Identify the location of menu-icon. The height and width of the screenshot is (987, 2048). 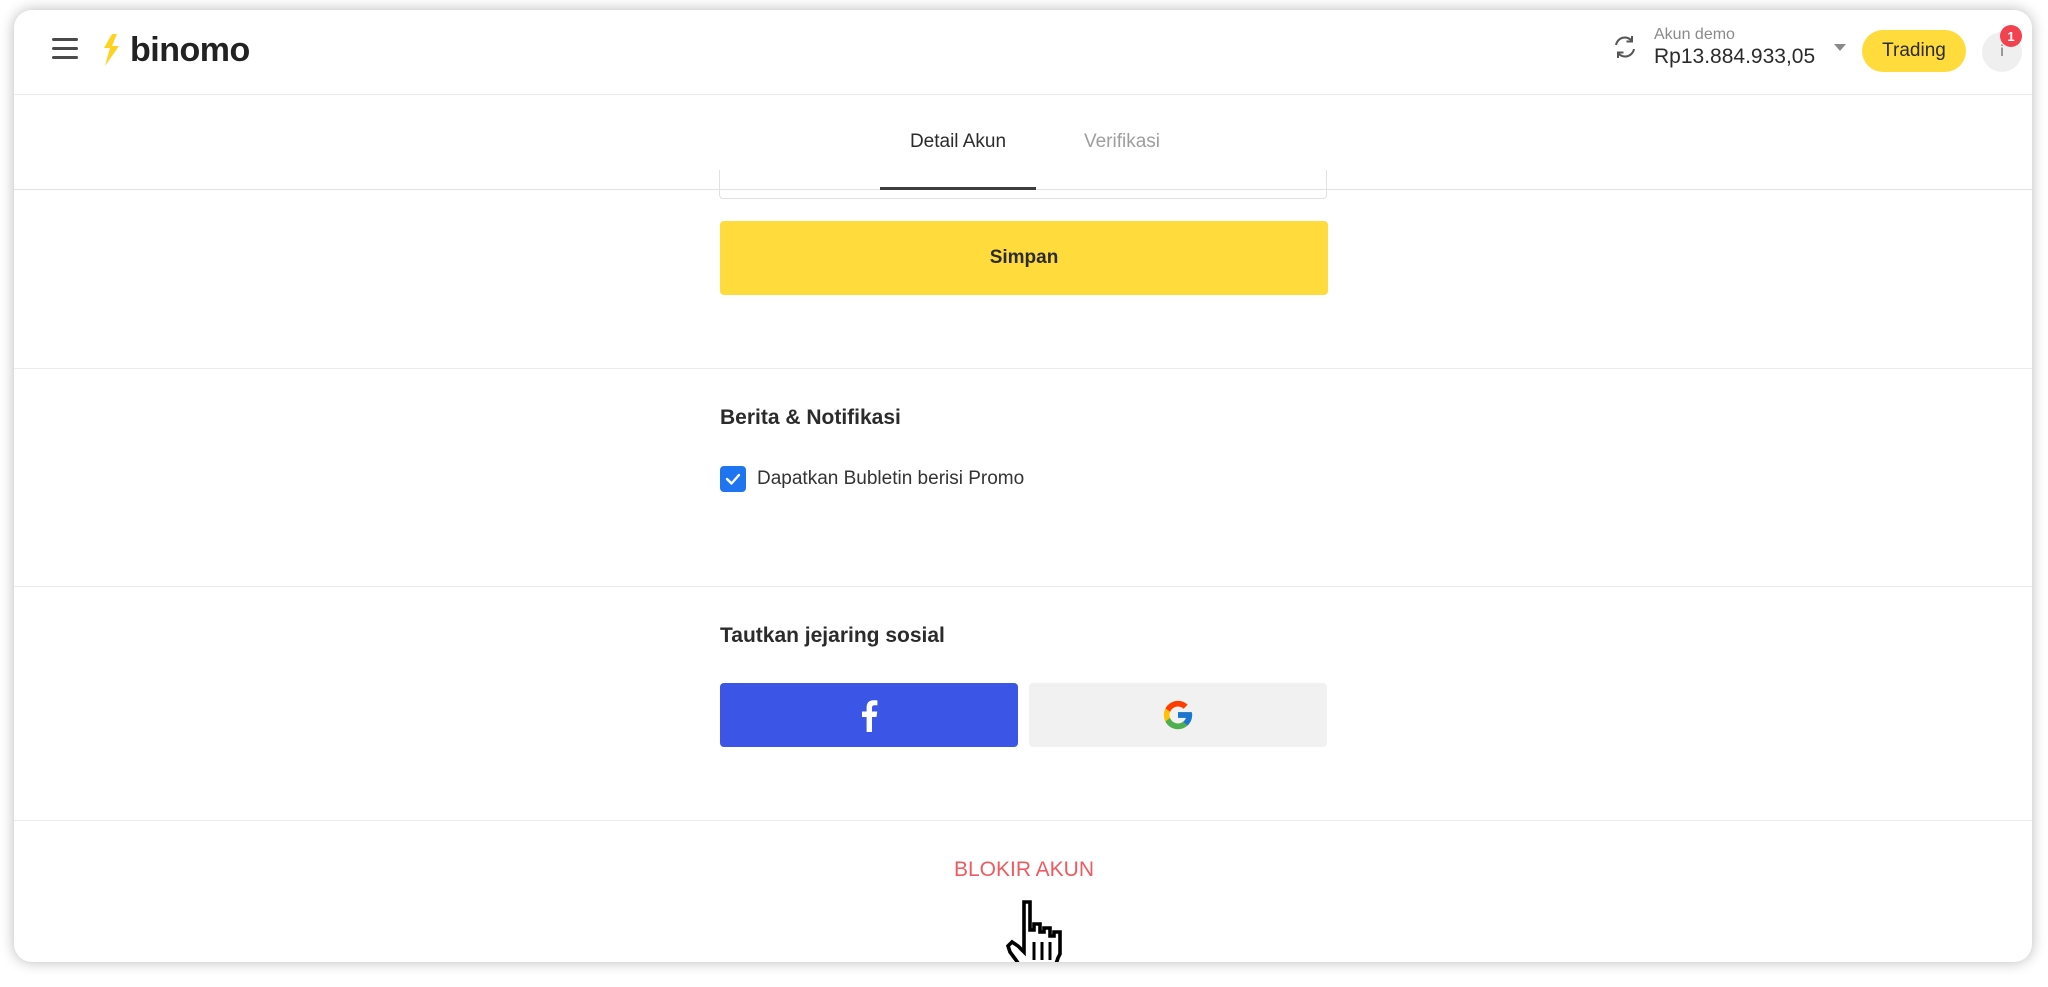
(65, 49).